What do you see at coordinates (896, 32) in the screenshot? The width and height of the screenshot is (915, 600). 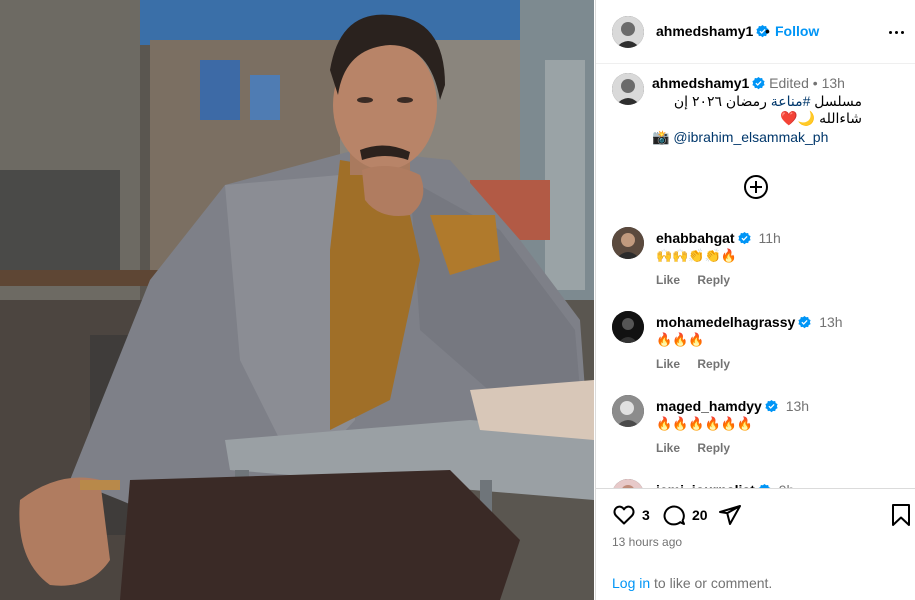 I see `more-options-icon` at bounding box center [896, 32].